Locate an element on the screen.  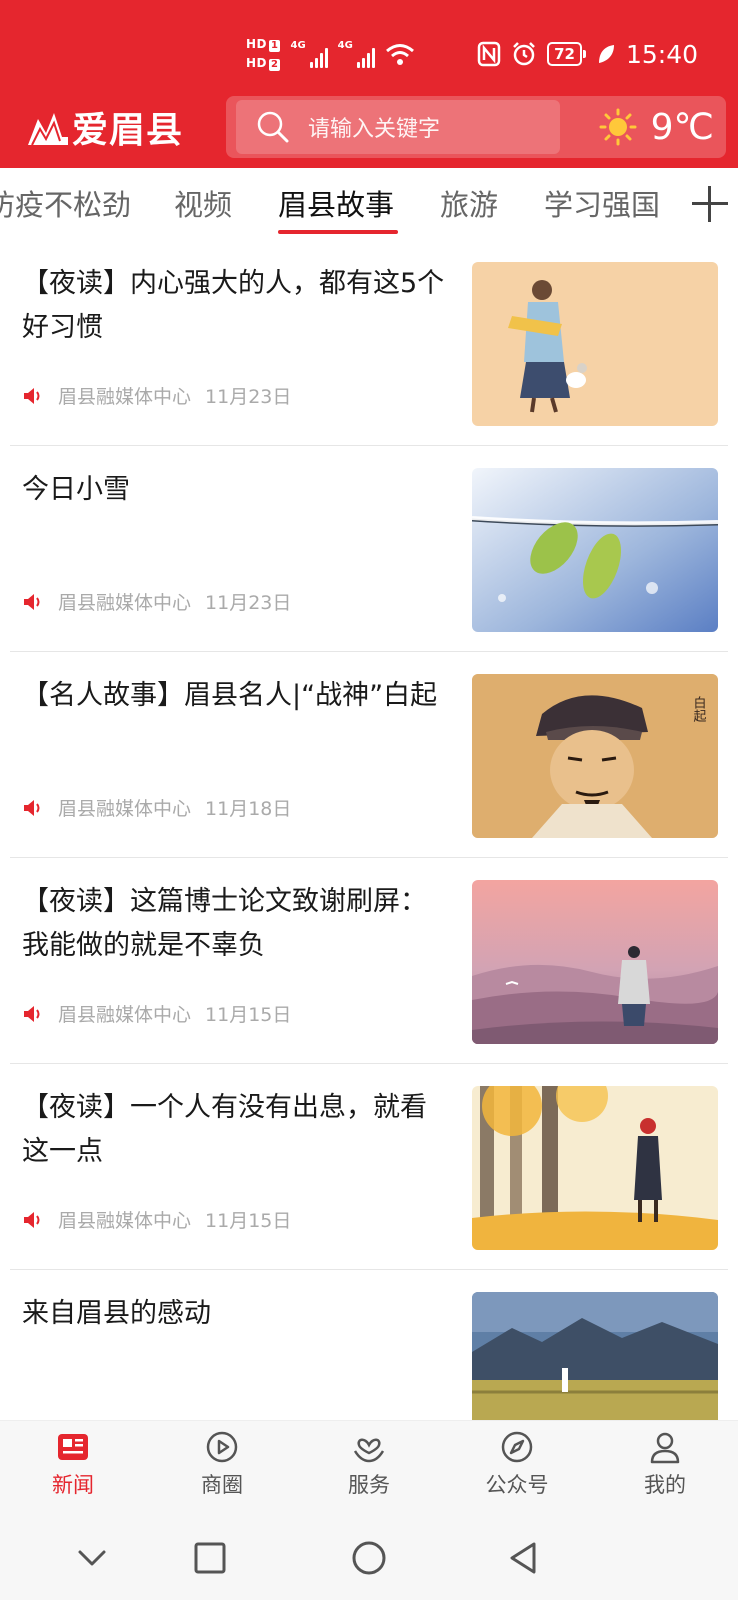
app-header: HD 1 HD 2 4G 4G 72 15:40 爱眉县 请输入关键字 9℃ is located at coordinates (369, 84).